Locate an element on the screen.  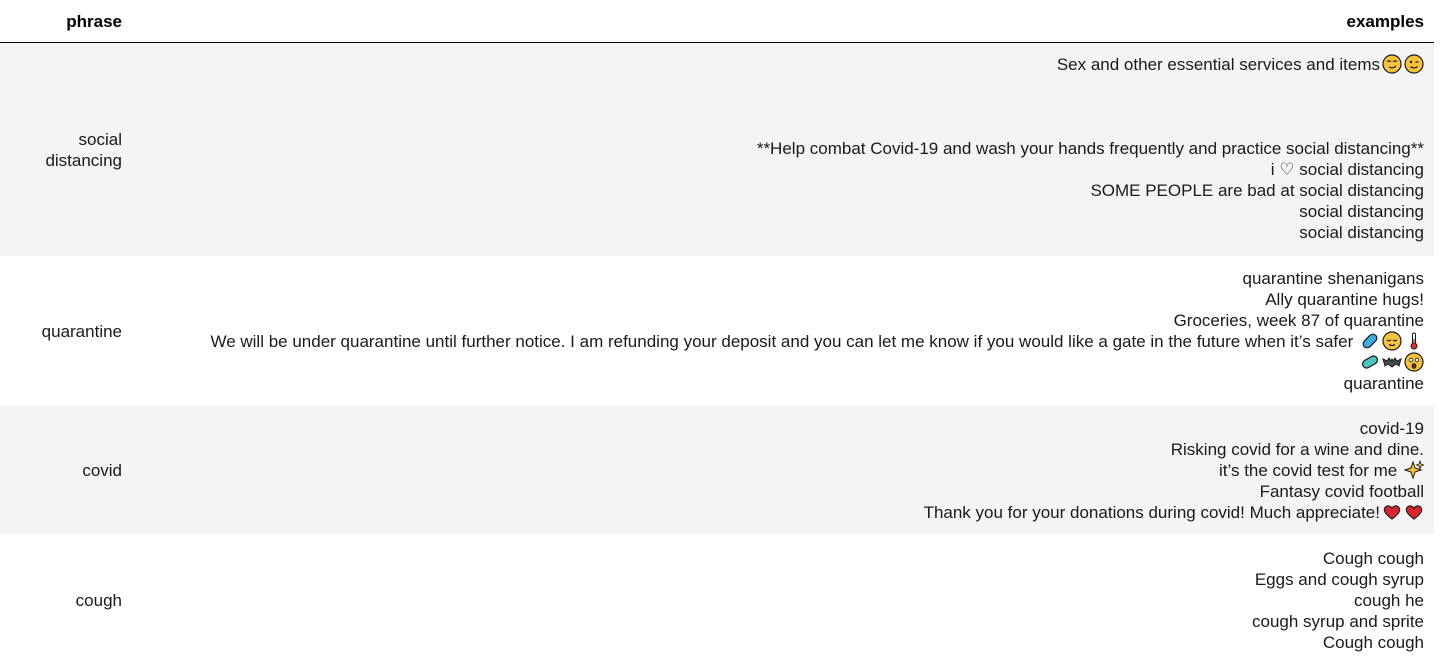
example-item: Groceries, week 87 of quarantine is located at coordinates (1298, 320).